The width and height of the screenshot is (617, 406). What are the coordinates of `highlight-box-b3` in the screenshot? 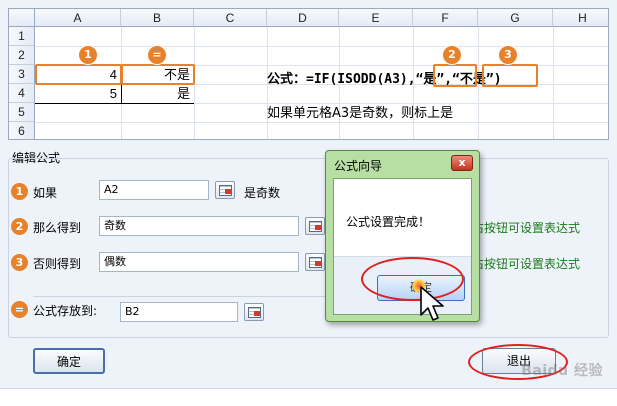 It's located at (158, 74).